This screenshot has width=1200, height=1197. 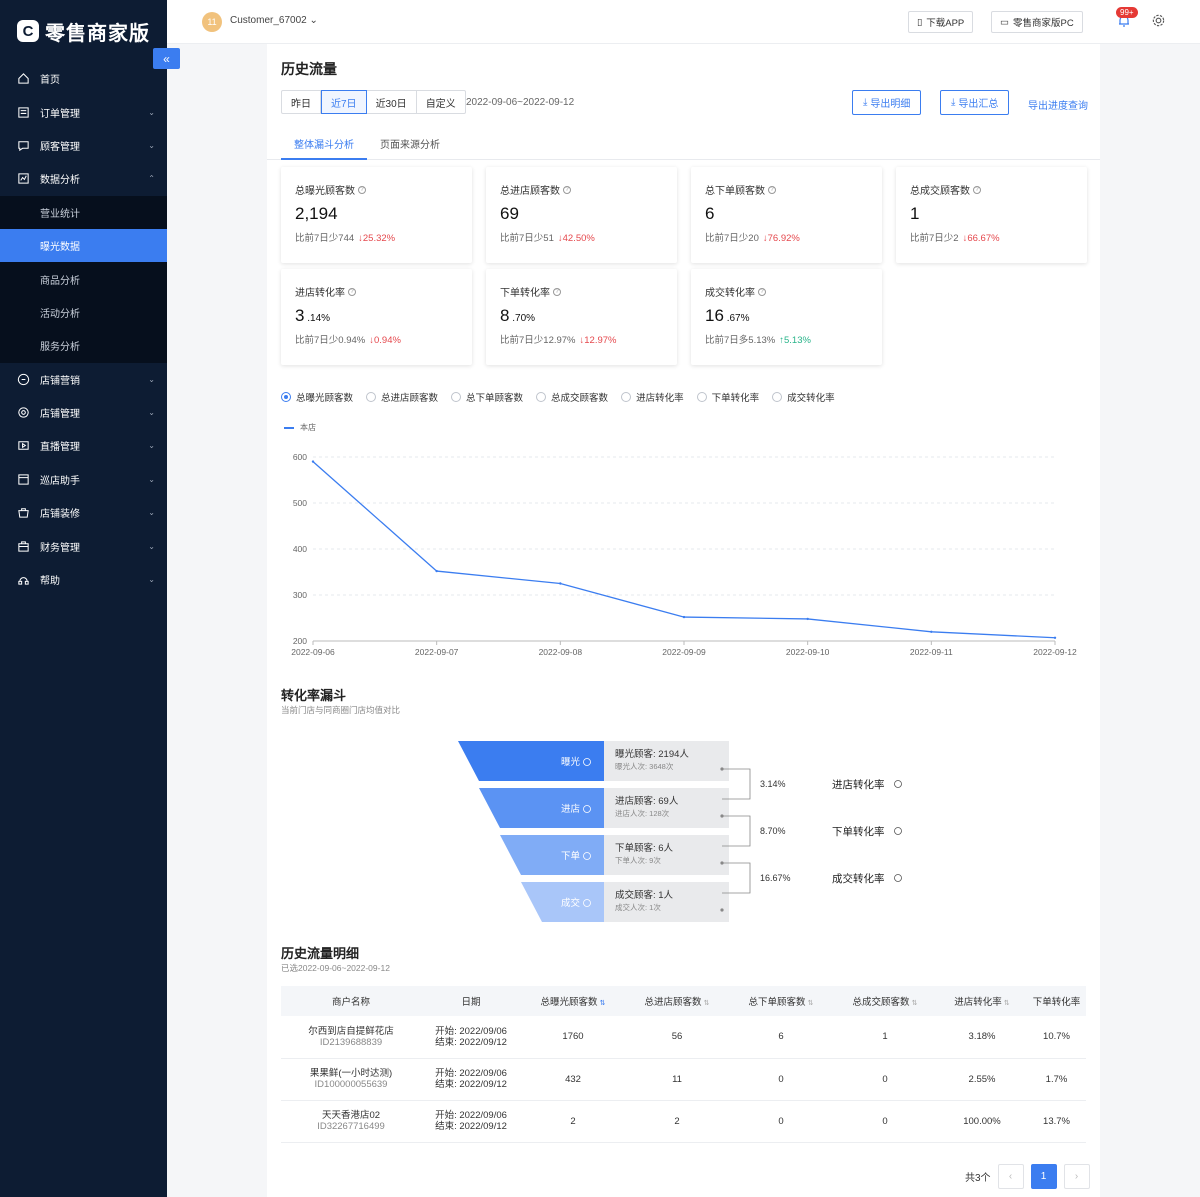 I want to click on sidebar-item-2: 顾客管理 ⌄, so click(x=83, y=145).